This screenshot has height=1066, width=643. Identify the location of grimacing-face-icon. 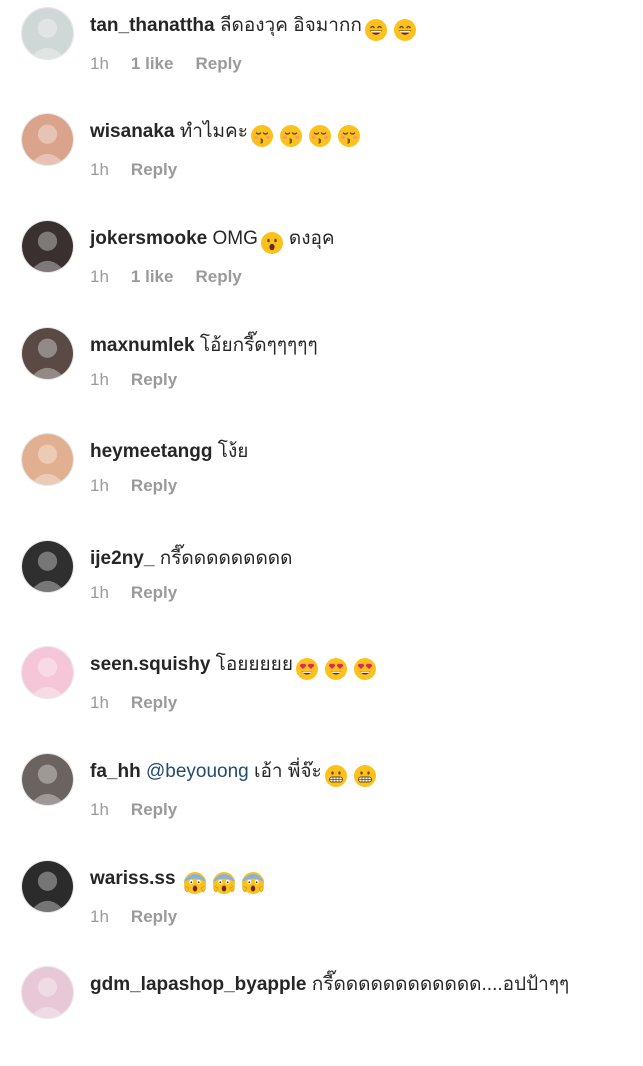
(365, 776).